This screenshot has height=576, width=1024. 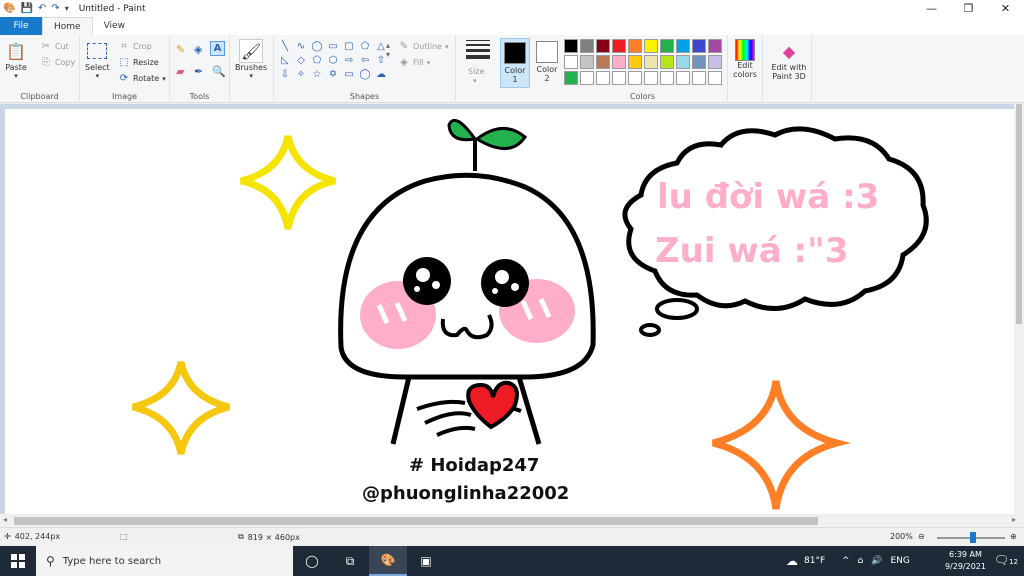 What do you see at coordinates (164, 561) in the screenshot?
I see `taskbar-search-box: ⚲ Type here to search` at bounding box center [164, 561].